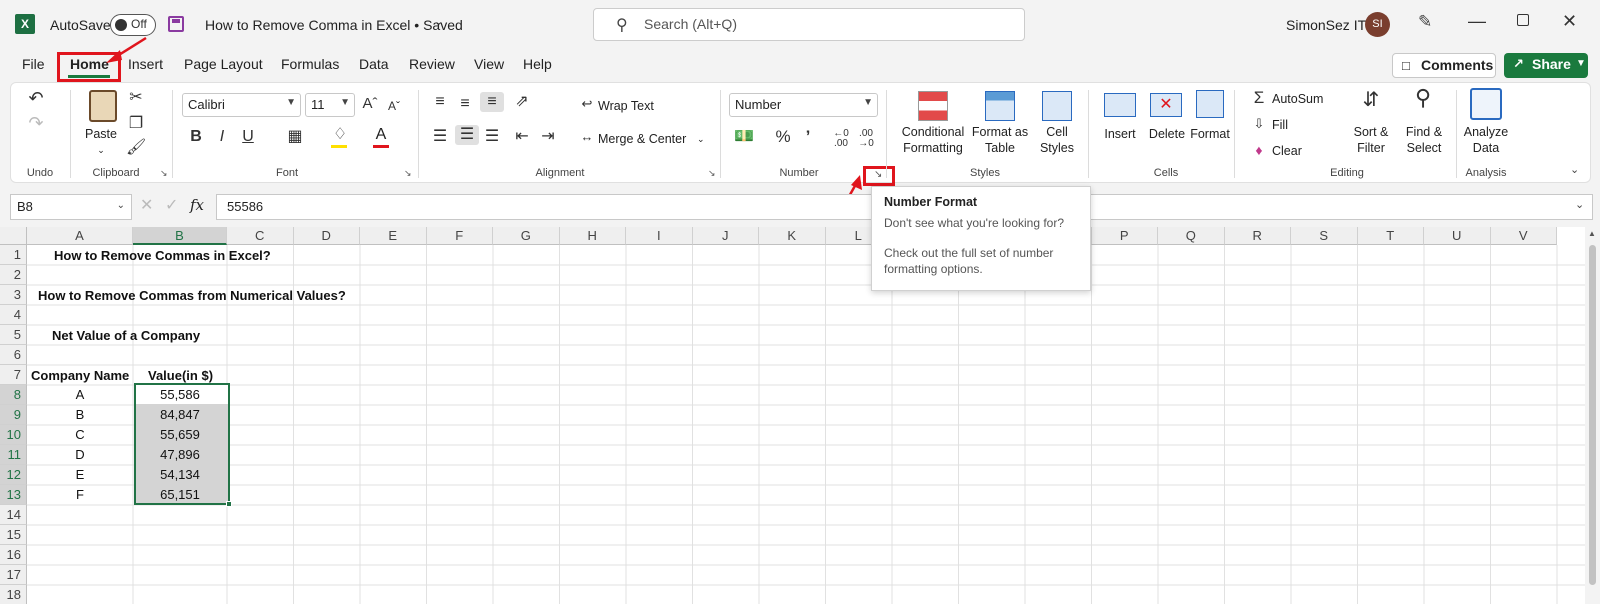  What do you see at coordinates (13, 315) in the screenshot?
I see `row-header-4: 4` at bounding box center [13, 315].